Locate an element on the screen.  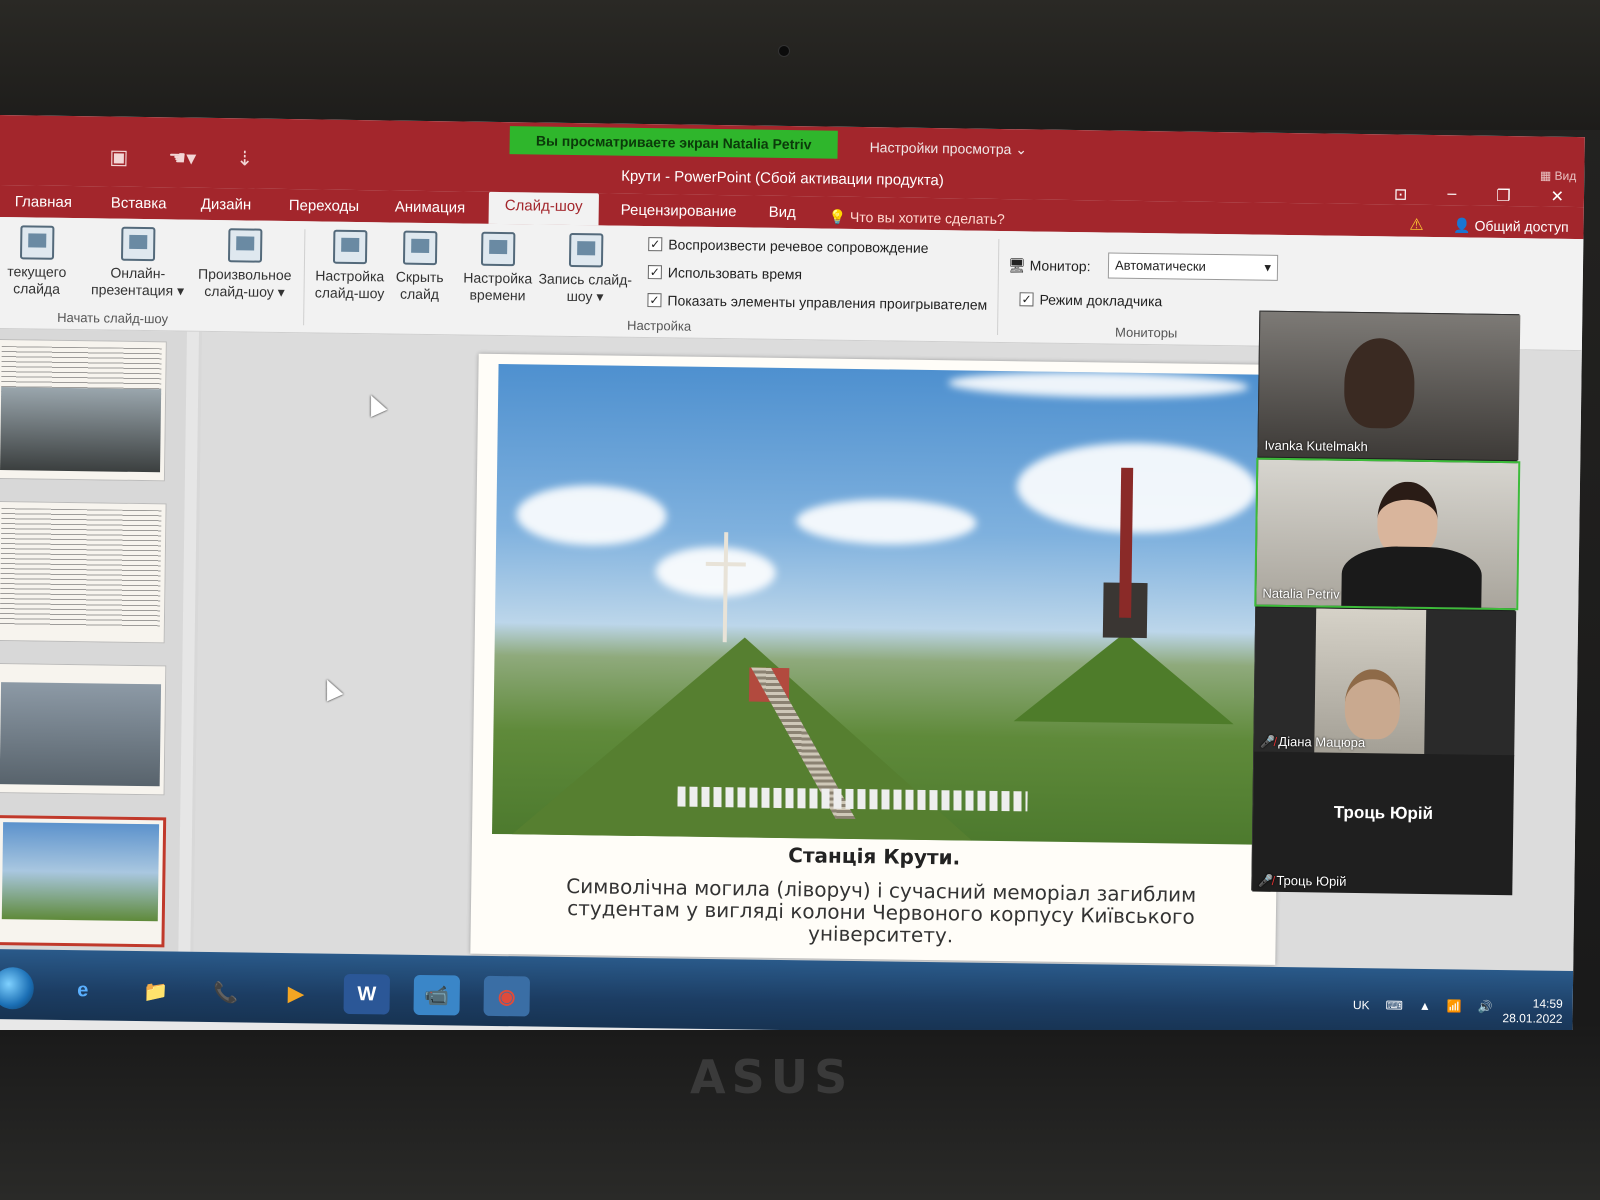
zoom-icon: 📹 is located at coordinates (437, 995).